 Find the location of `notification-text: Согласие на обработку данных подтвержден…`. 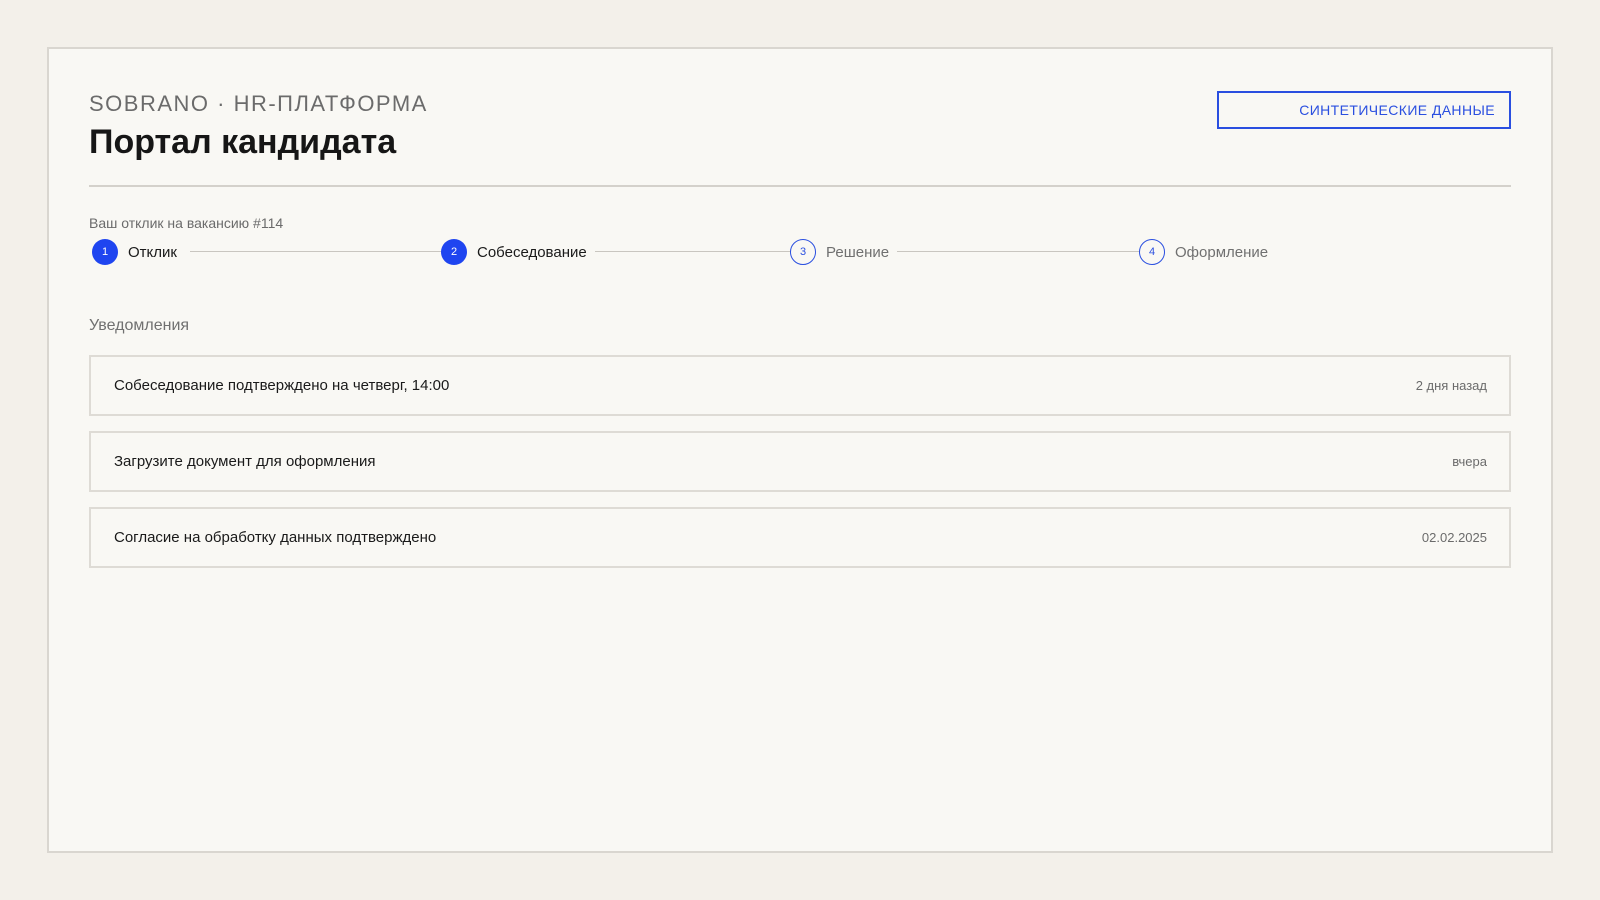

notification-text: Согласие на обработку данных подтвержден… is located at coordinates (275, 537).